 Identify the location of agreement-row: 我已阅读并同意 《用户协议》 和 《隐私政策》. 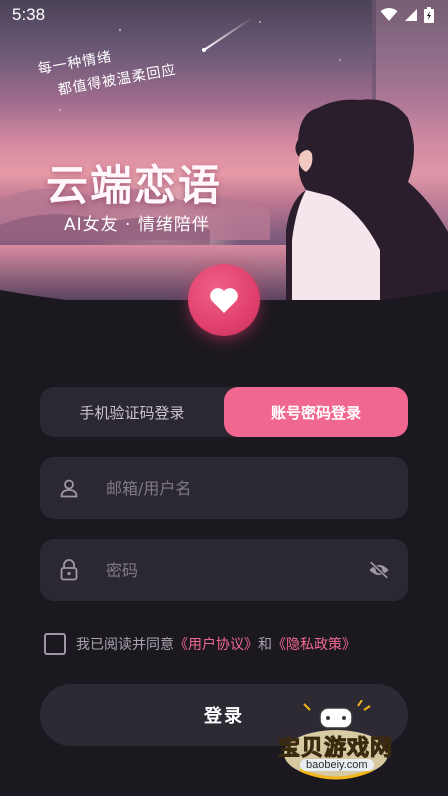
(200, 644).